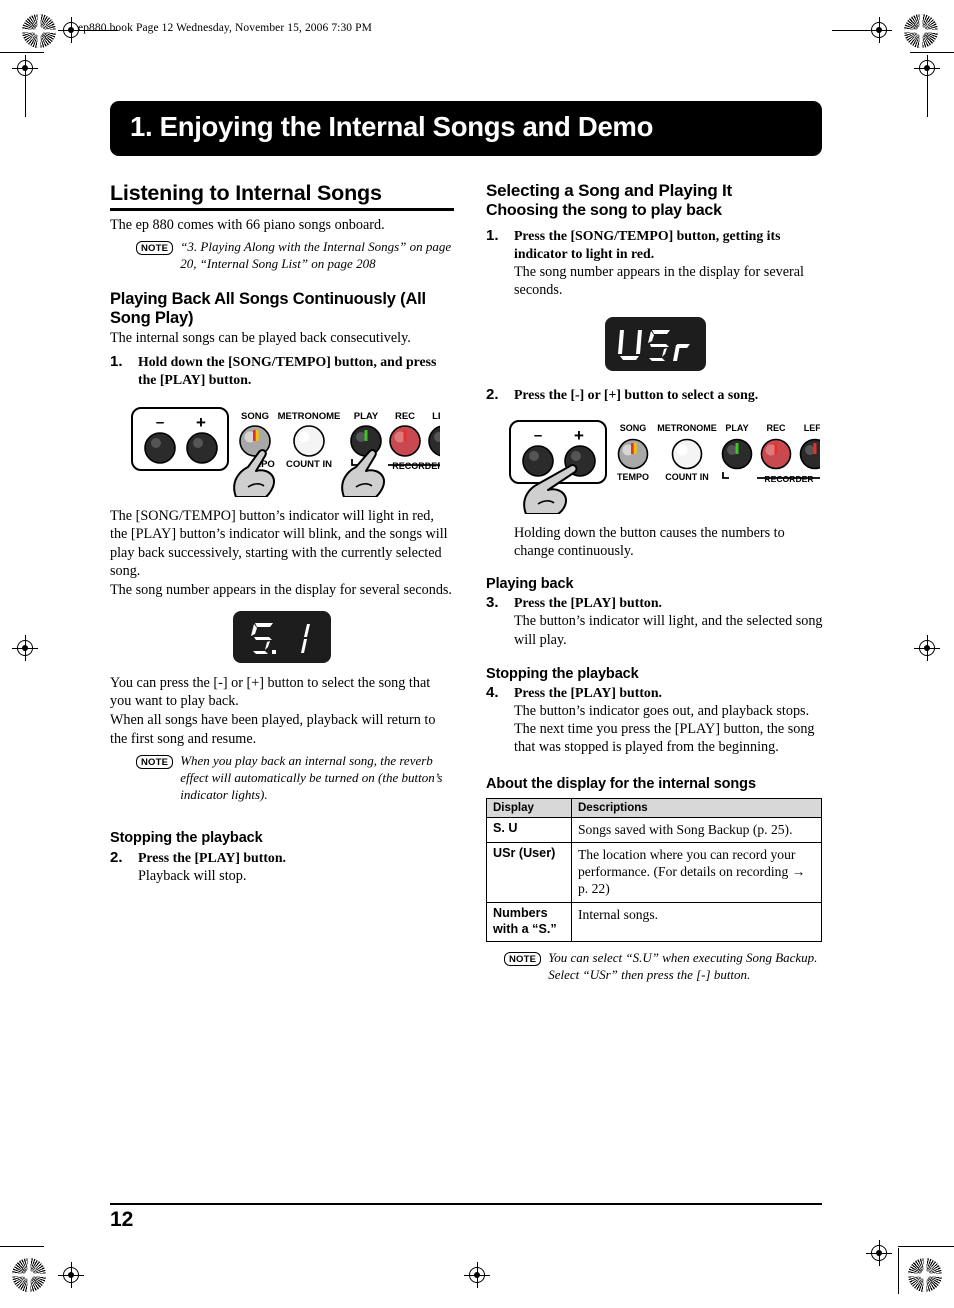 This screenshot has width=954, height=1308. I want to click on table-cell-display: USr (User), so click(529, 872).